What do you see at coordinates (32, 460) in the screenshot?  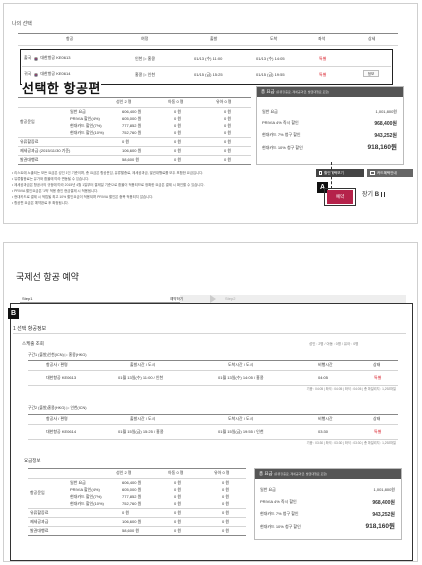 I see `fare-title: 요금정보` at bounding box center [32, 460].